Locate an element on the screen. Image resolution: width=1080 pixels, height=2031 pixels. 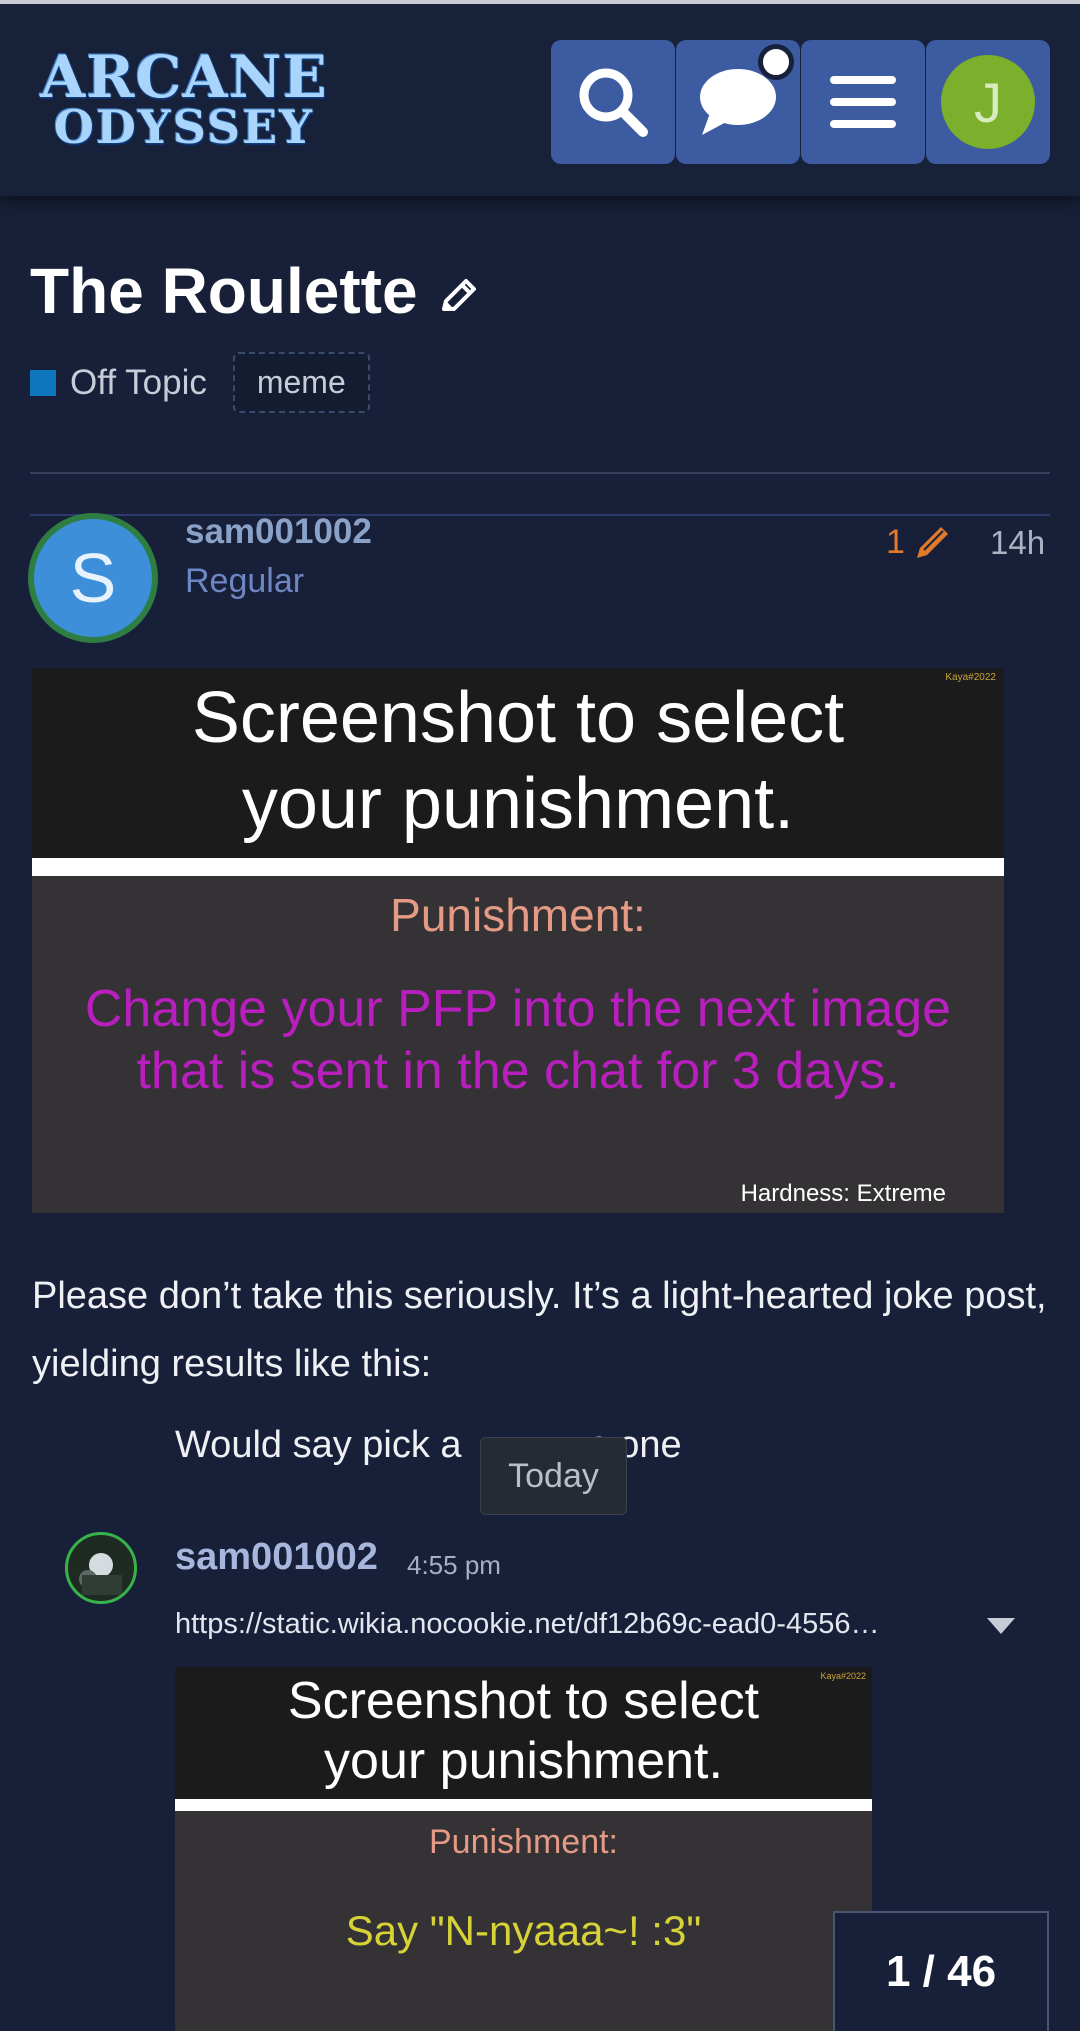
notification-dot is located at coordinates (776, 62).